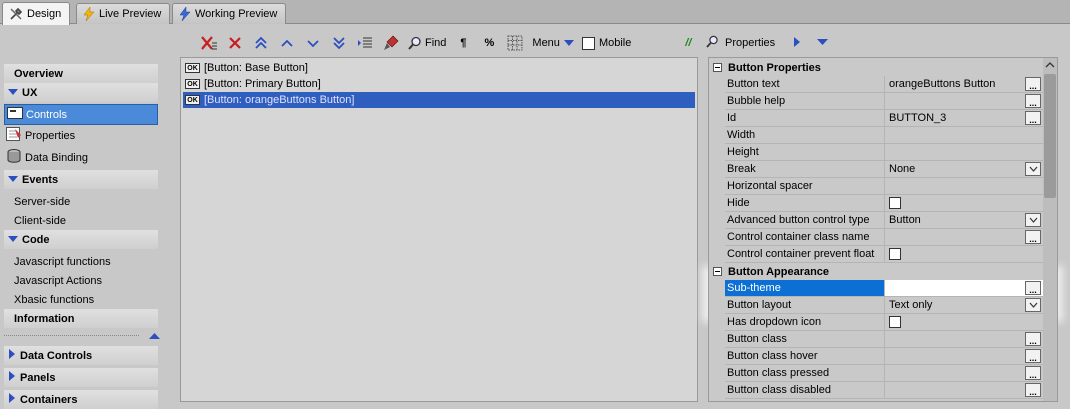 Image resolution: width=1070 pixels, height=409 pixels. What do you see at coordinates (261, 43) in the screenshot?
I see `move-top-button` at bounding box center [261, 43].